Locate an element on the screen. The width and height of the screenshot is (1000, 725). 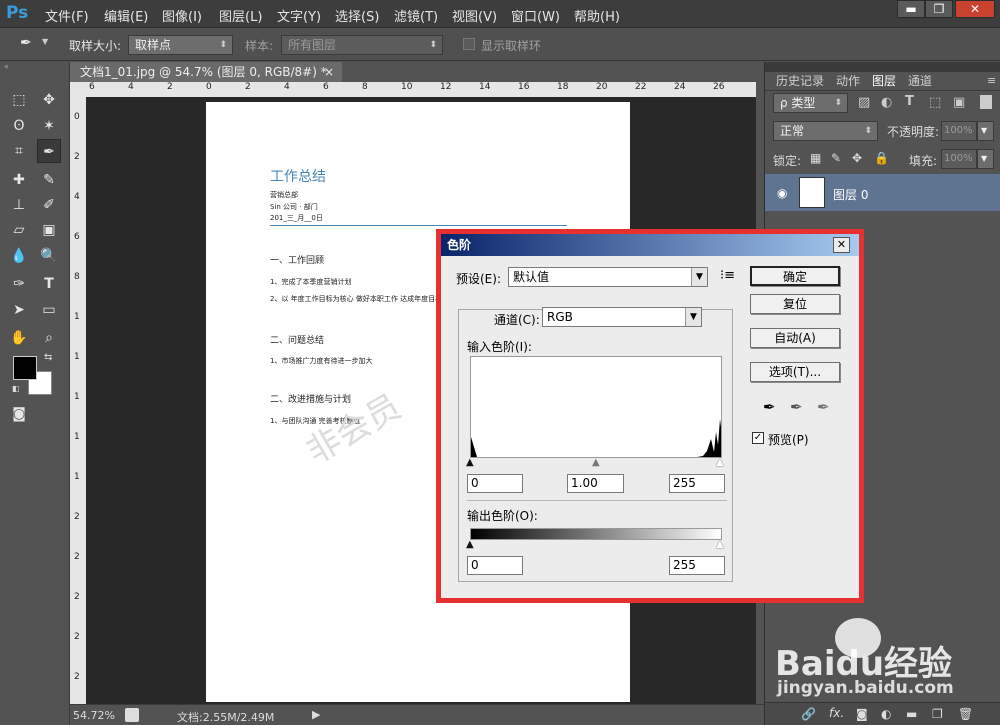
output-black-field: 0 is located at coordinates (495, 565).